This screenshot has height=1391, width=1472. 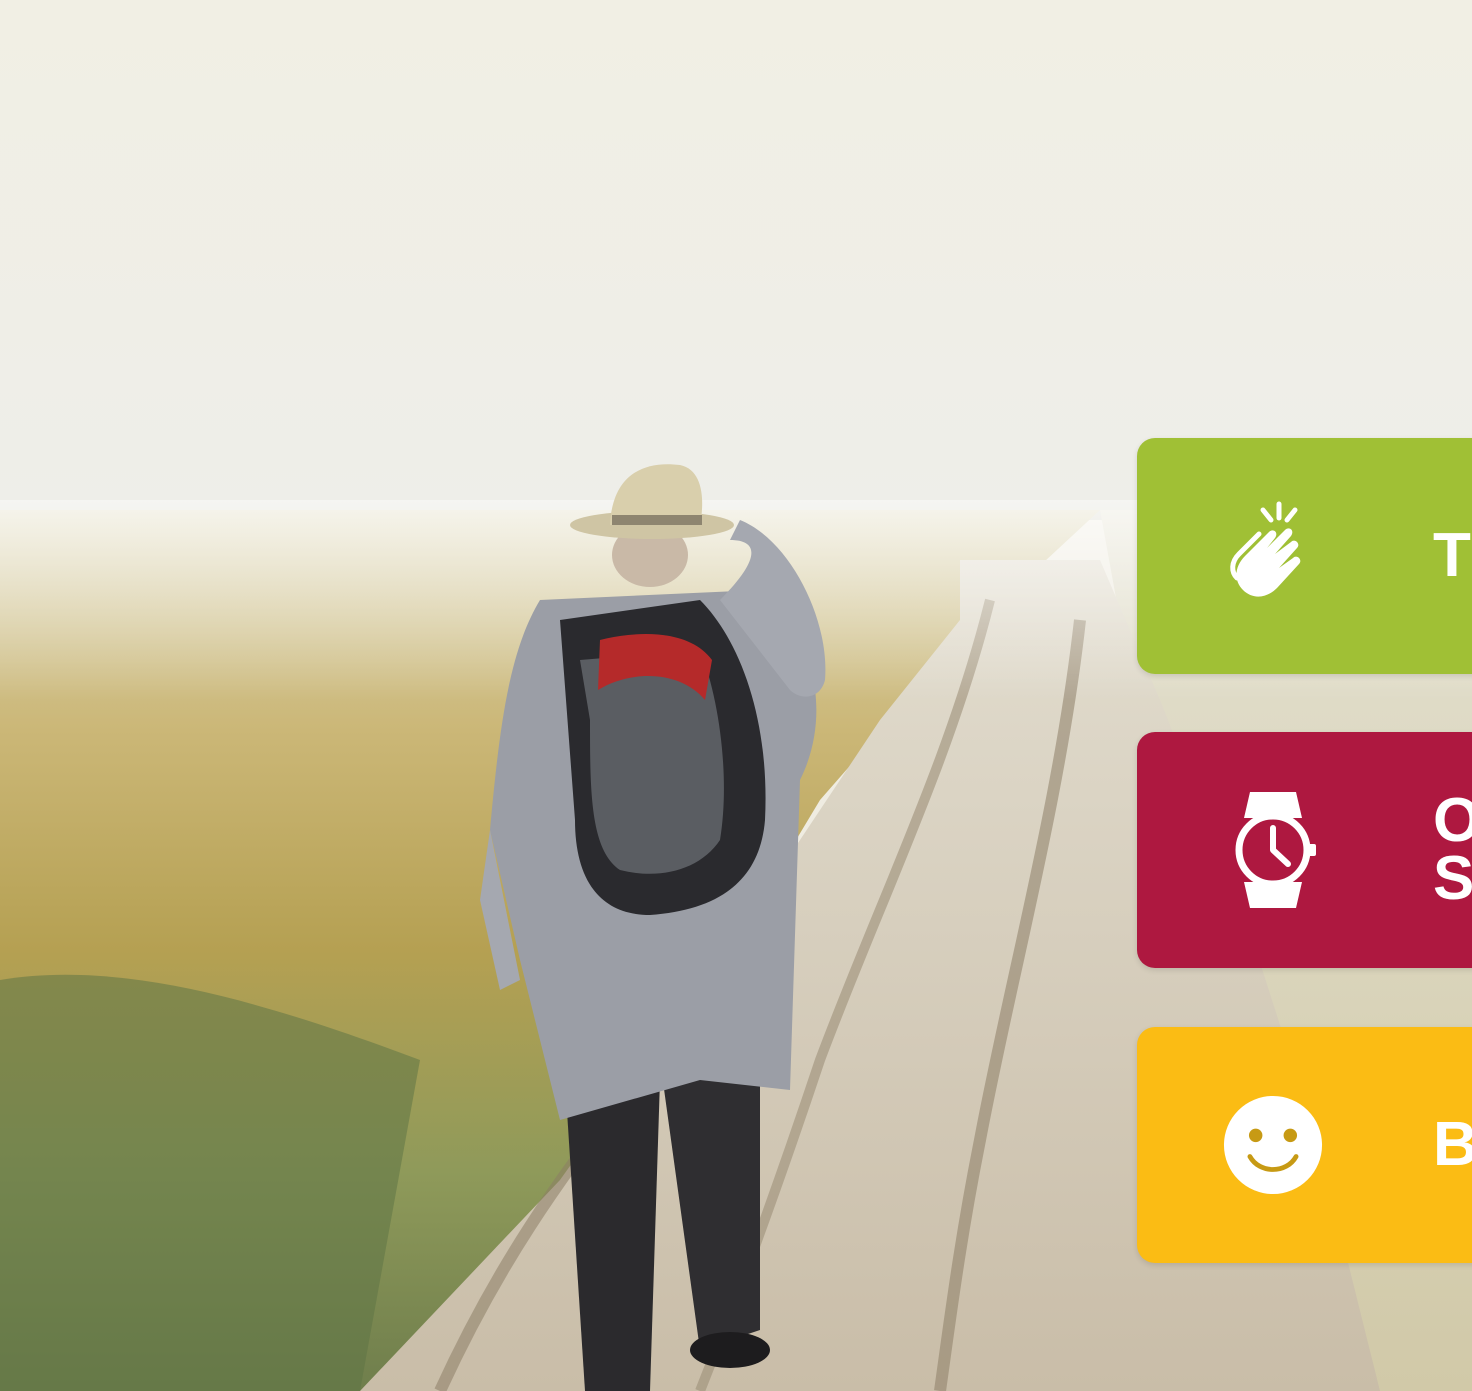 I want to click on card-label: B, so click(x=1452, y=1145).